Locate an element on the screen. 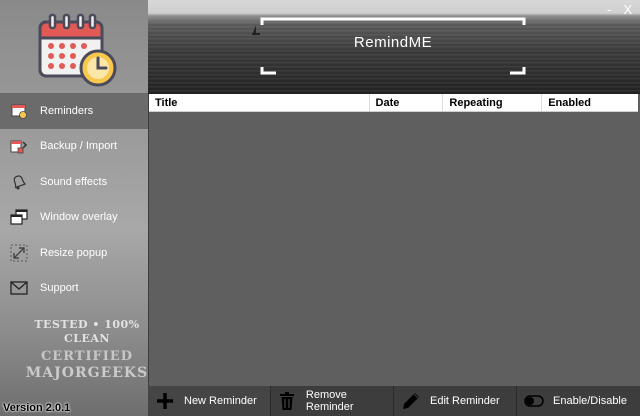 The height and width of the screenshot is (416, 640). new-reminder-button: New Reminder is located at coordinates (209, 401).